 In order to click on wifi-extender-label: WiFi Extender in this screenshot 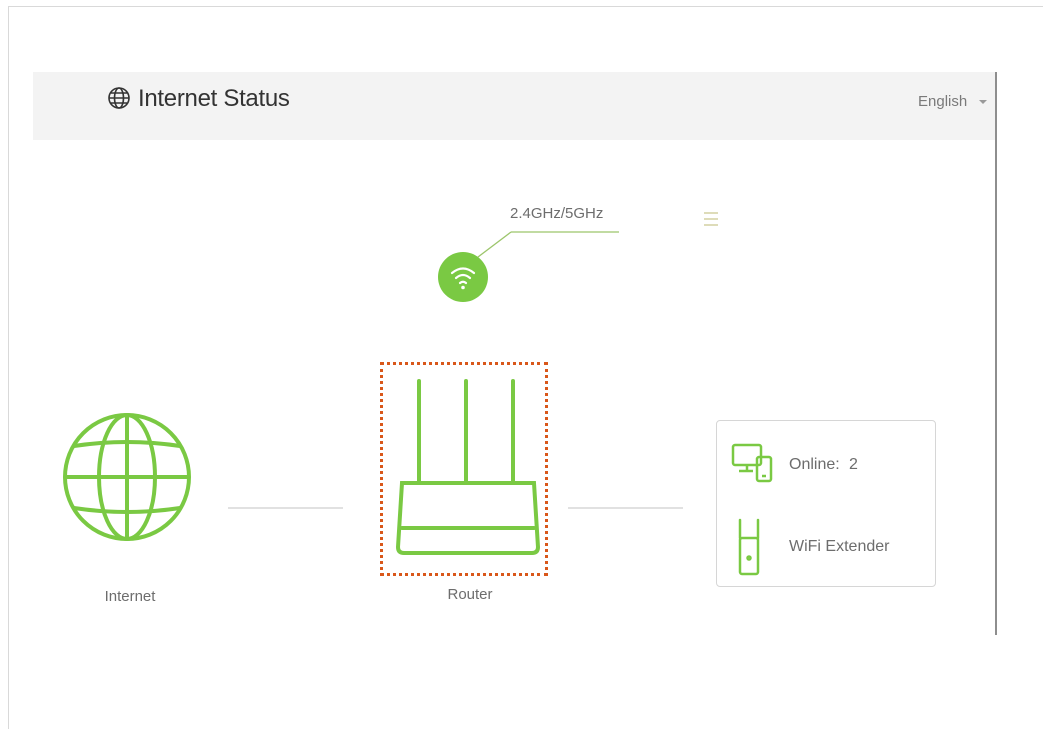, I will do `click(839, 546)`.